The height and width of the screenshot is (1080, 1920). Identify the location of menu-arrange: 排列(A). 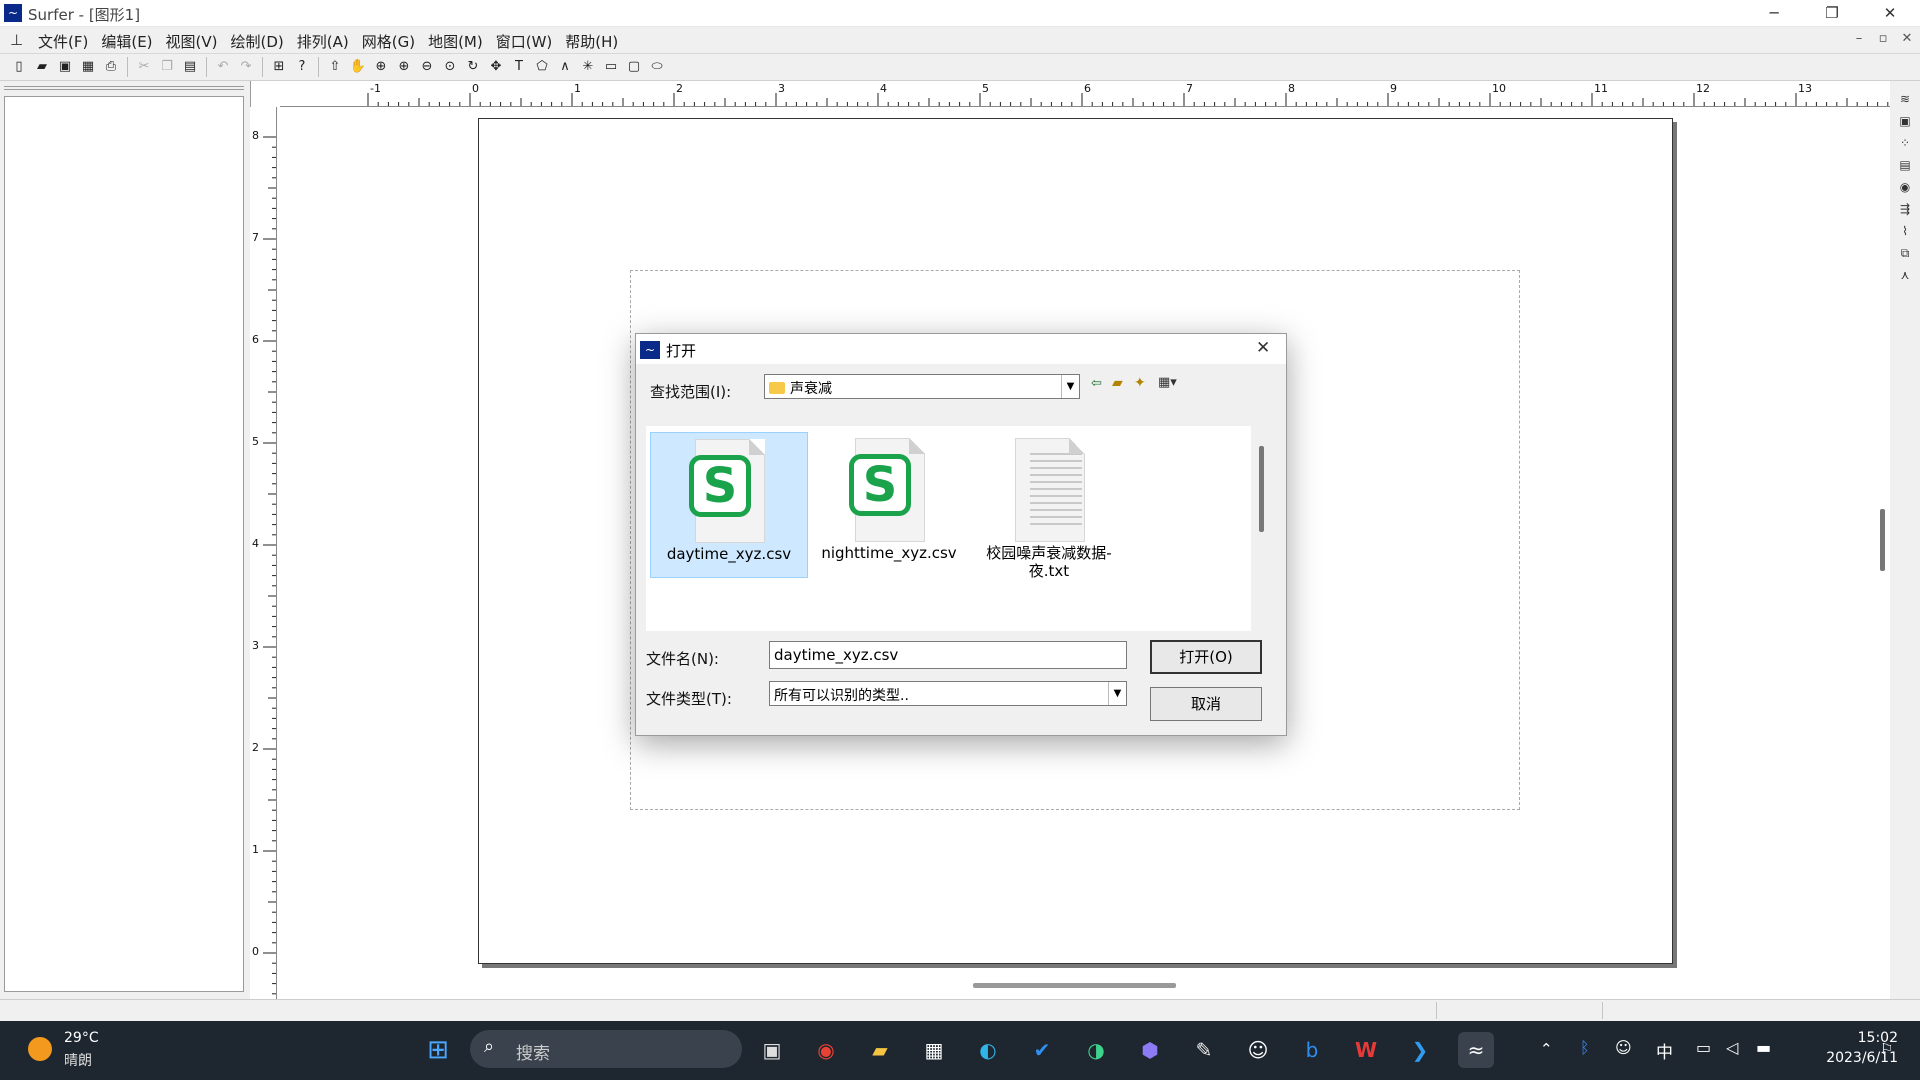
(325, 41).